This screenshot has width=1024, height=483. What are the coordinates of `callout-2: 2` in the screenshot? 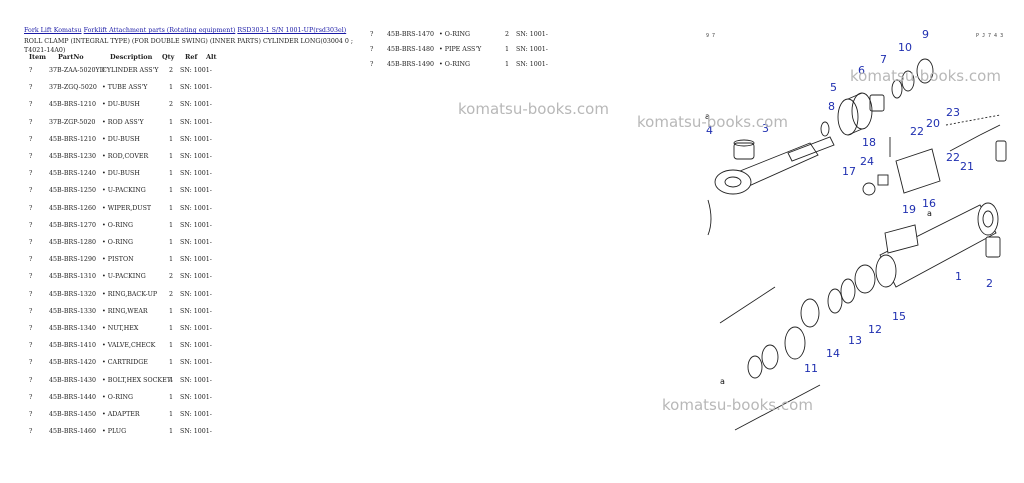 It's located at (989, 283).